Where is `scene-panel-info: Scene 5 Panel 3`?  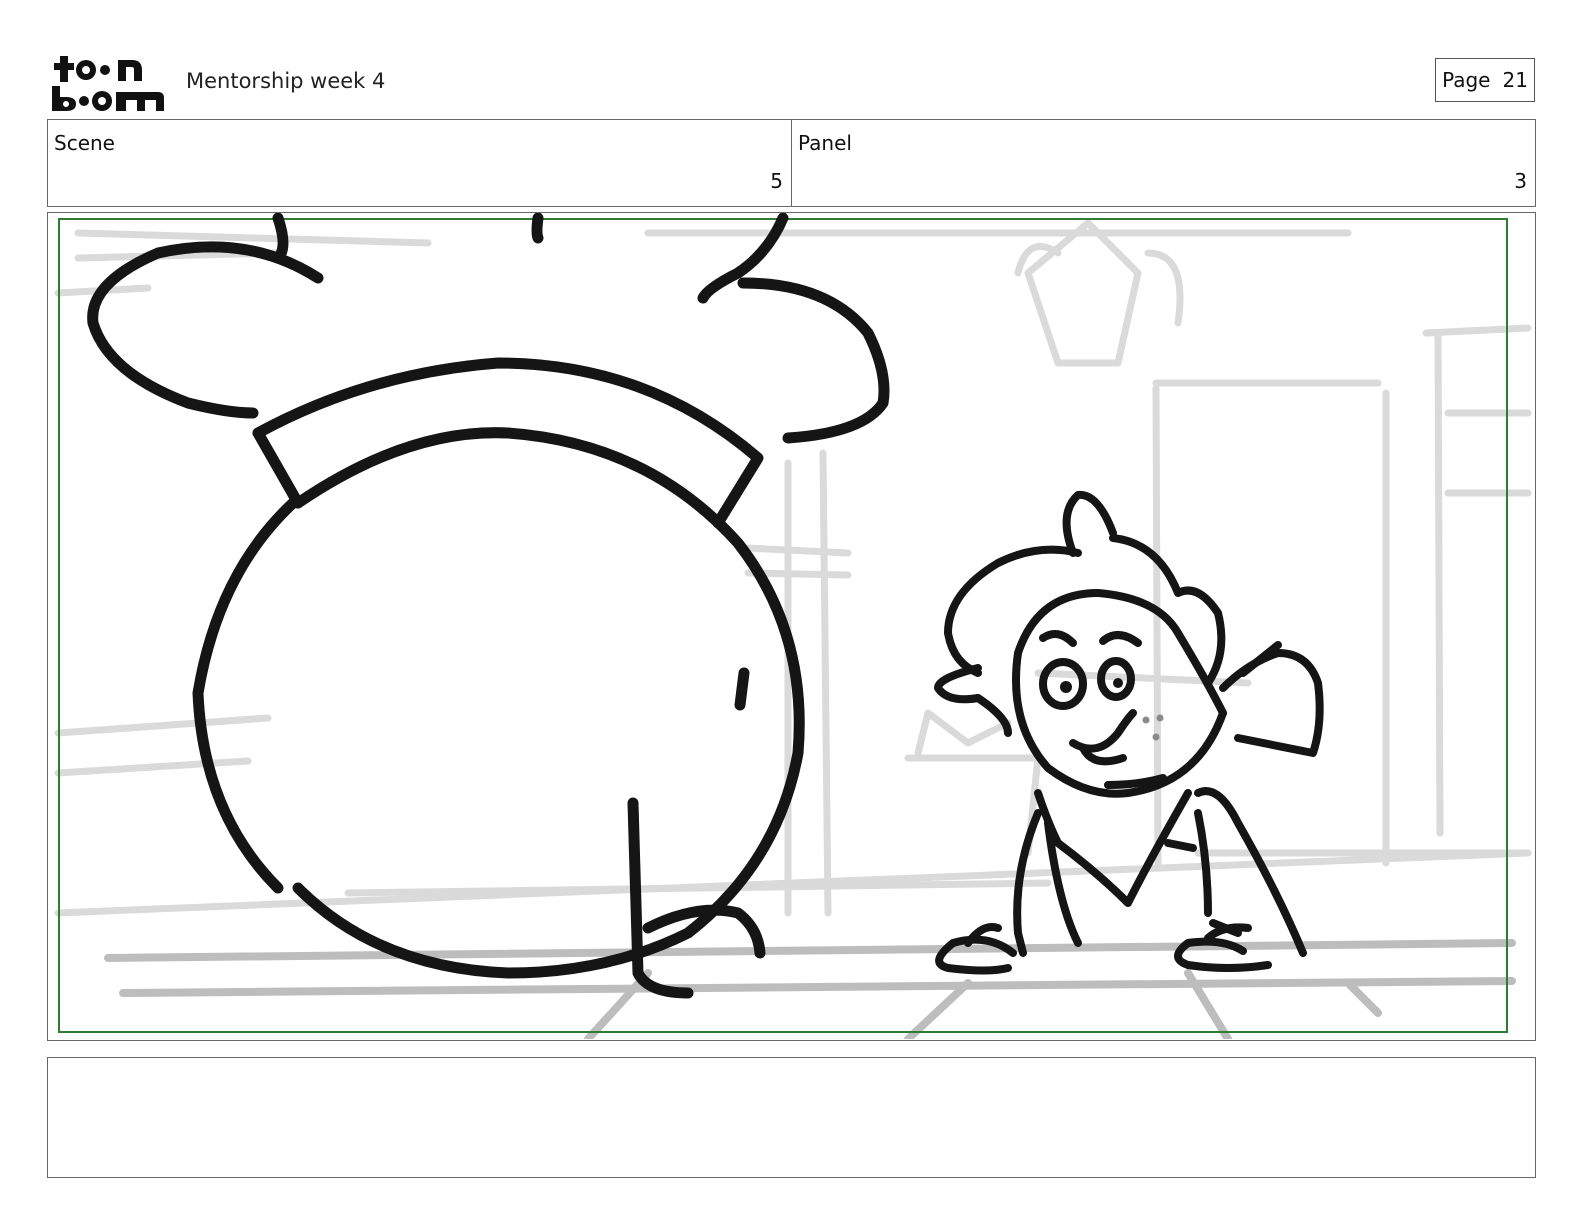
scene-panel-info: Scene 5 Panel 3 is located at coordinates (791, 163).